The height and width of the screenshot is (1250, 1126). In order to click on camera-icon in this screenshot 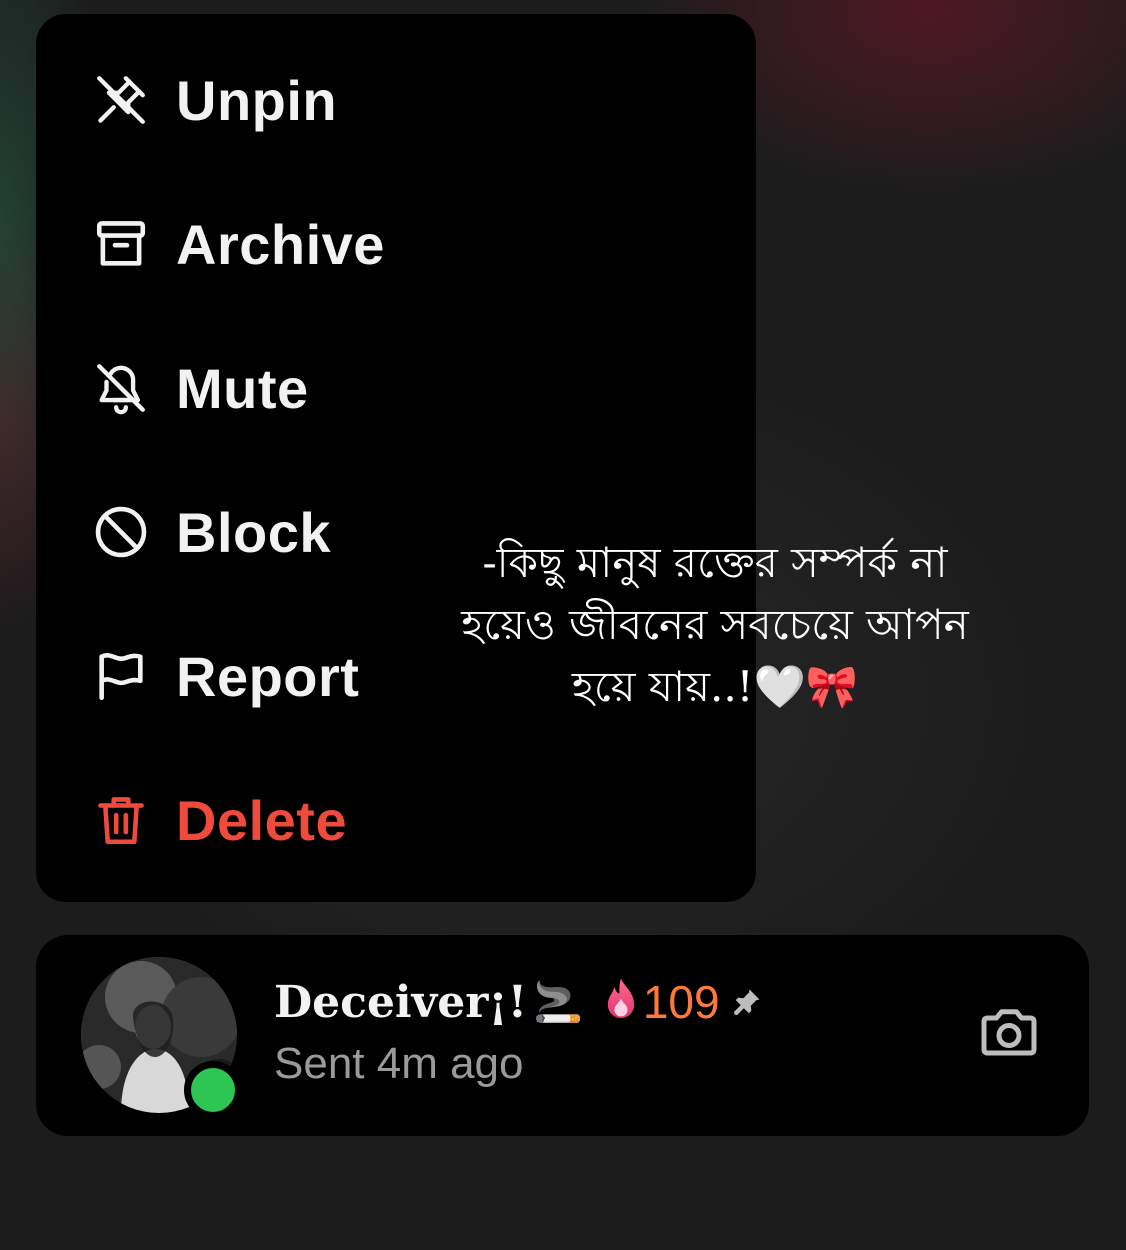, I will do `click(1009, 1035)`.